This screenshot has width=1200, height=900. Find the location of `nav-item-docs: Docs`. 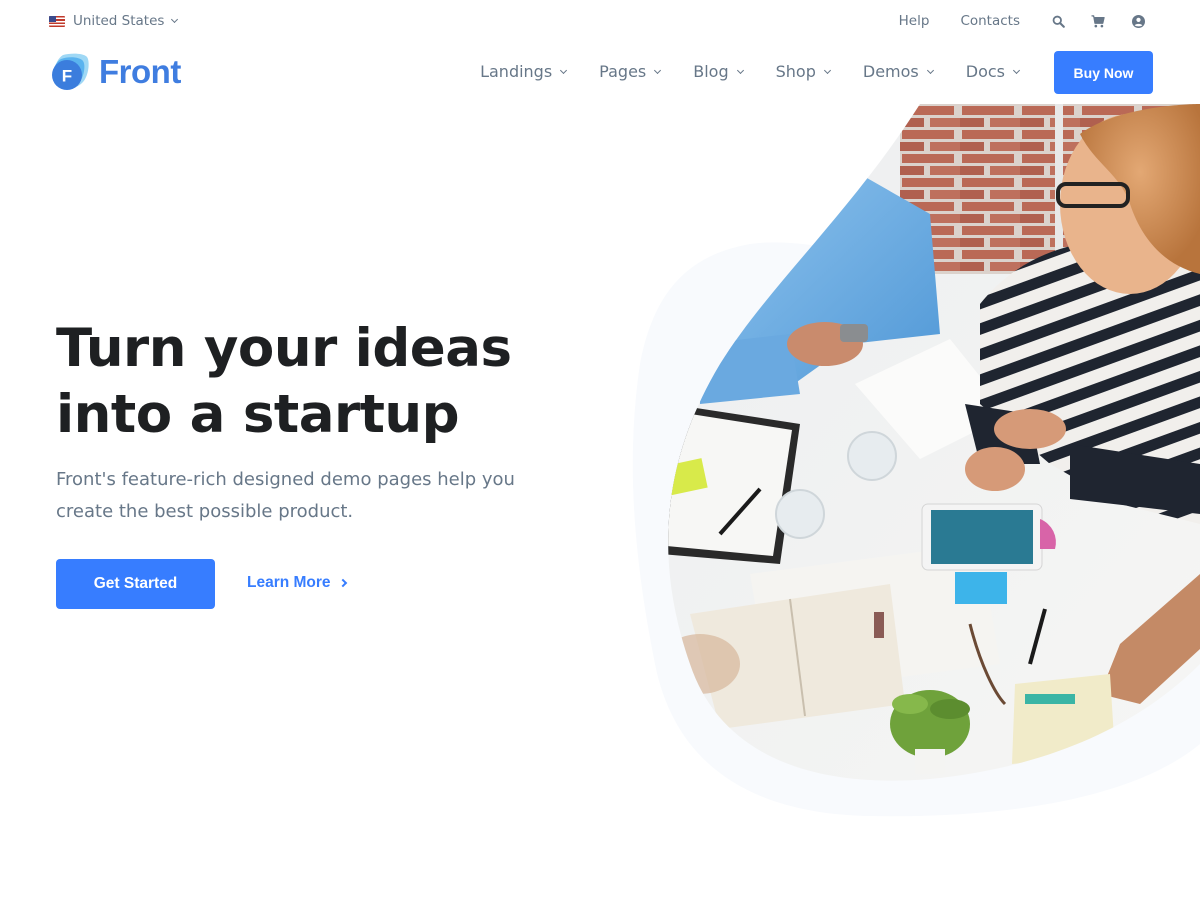

nav-item-docs: Docs is located at coordinates (993, 71).